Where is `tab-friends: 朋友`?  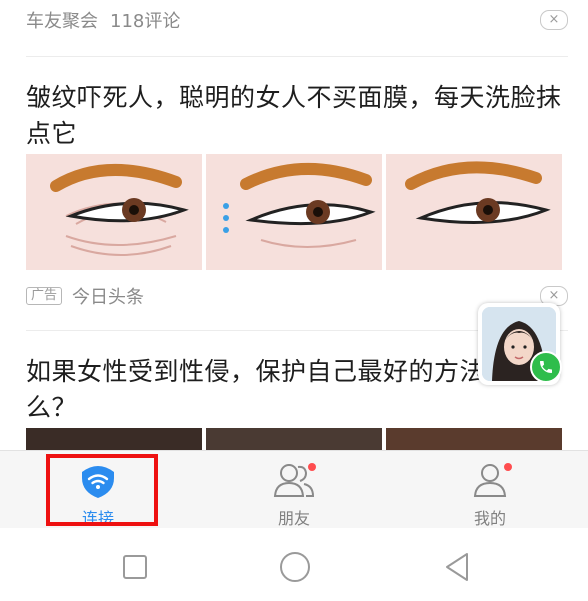 tab-friends: 朋友 is located at coordinates (294, 490).